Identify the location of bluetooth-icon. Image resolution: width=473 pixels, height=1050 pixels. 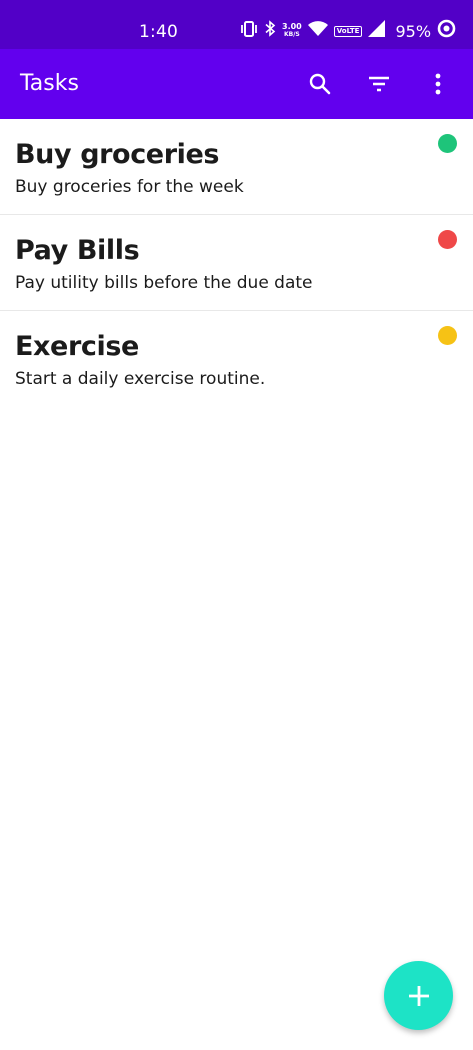
(270, 31).